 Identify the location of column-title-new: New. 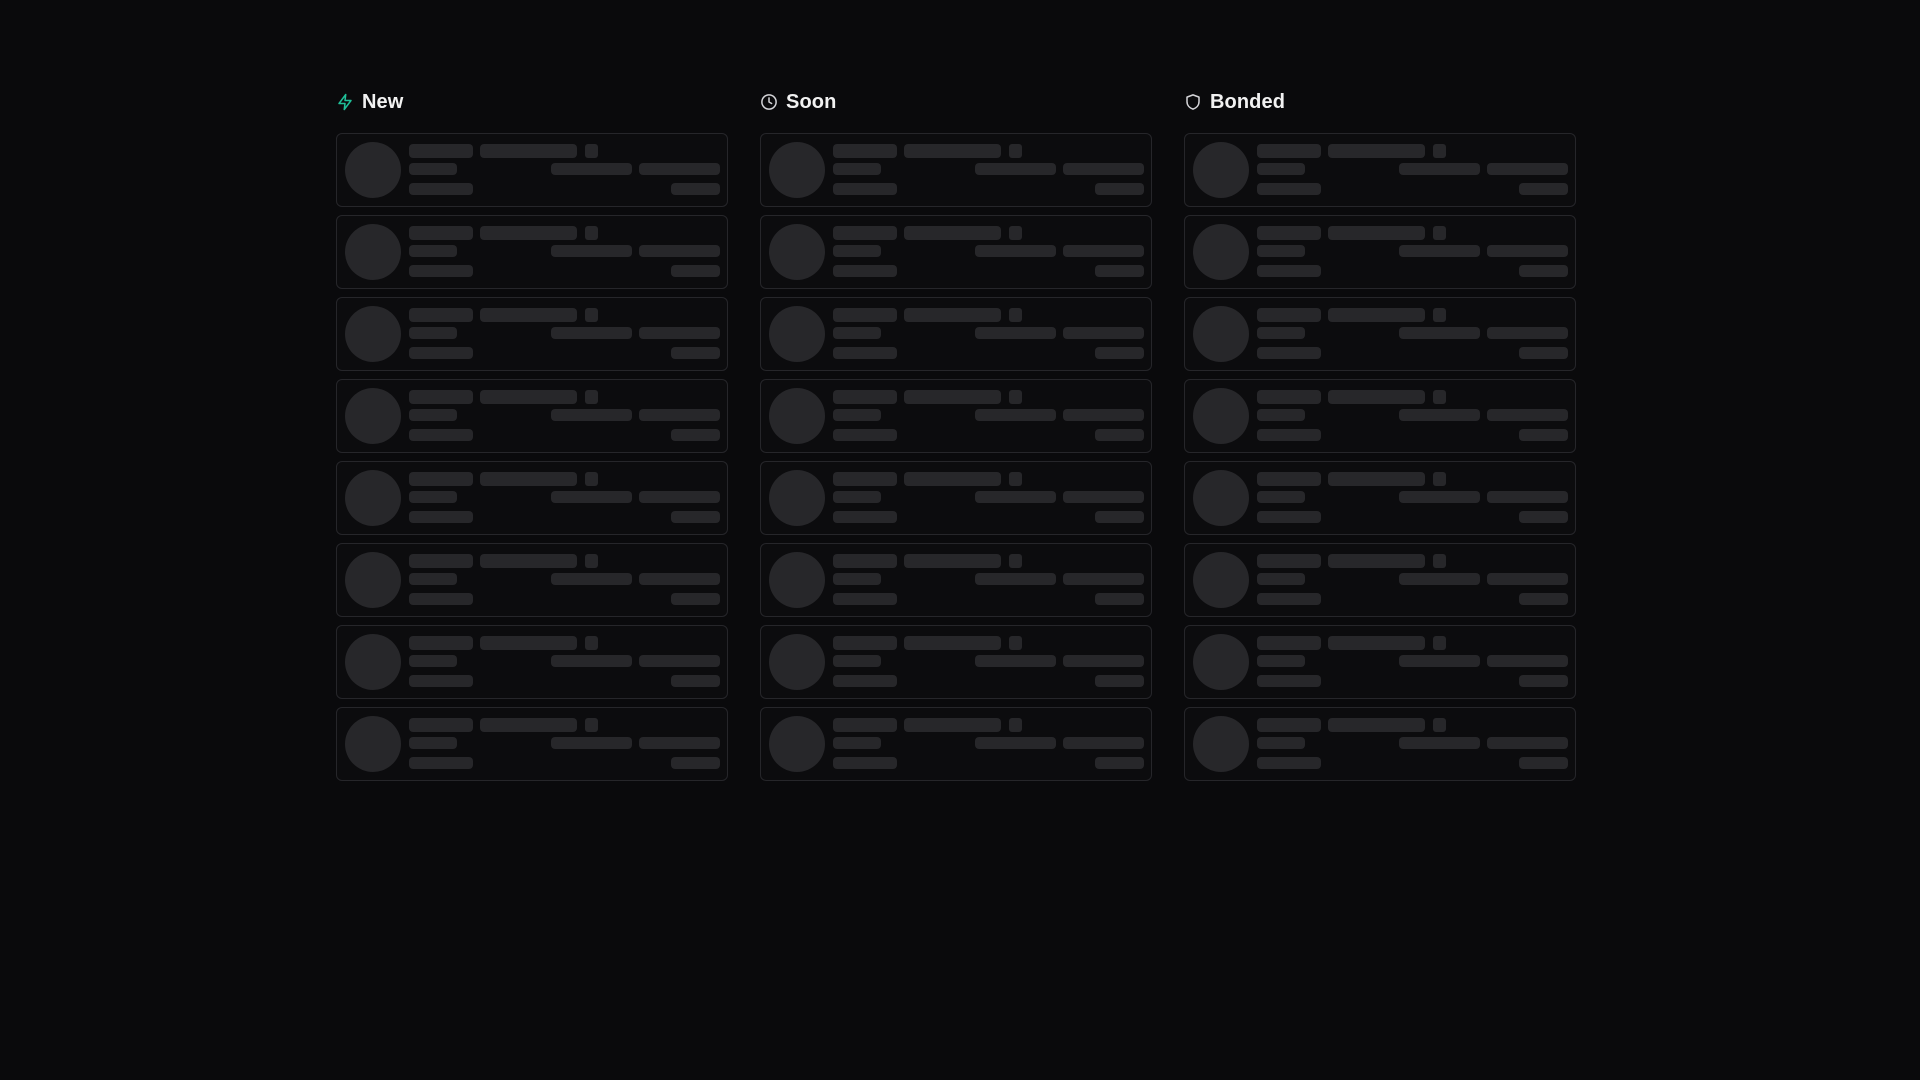
(383, 101).